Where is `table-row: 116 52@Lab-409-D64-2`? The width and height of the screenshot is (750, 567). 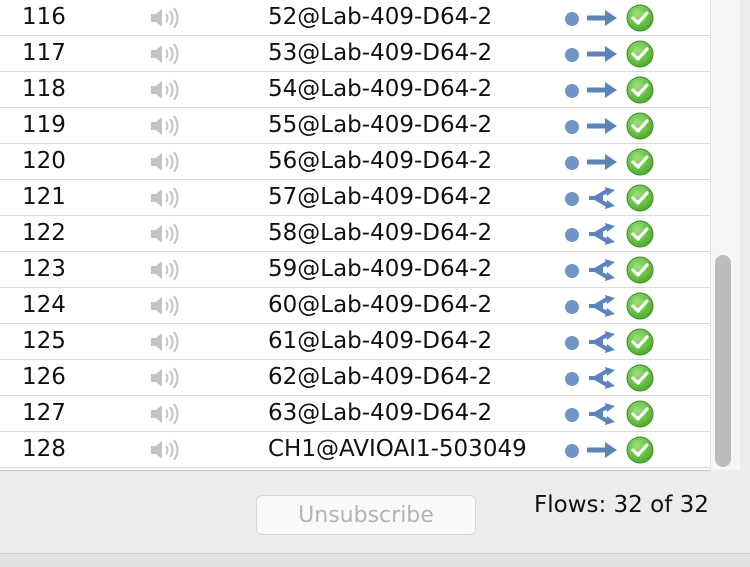 table-row: 116 52@Lab-409-D64-2 is located at coordinates (355, 18).